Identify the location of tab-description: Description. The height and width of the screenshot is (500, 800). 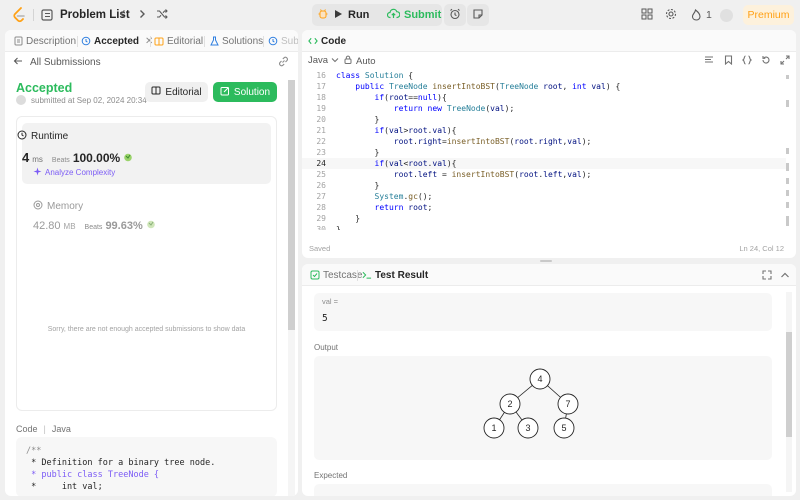
(44, 41).